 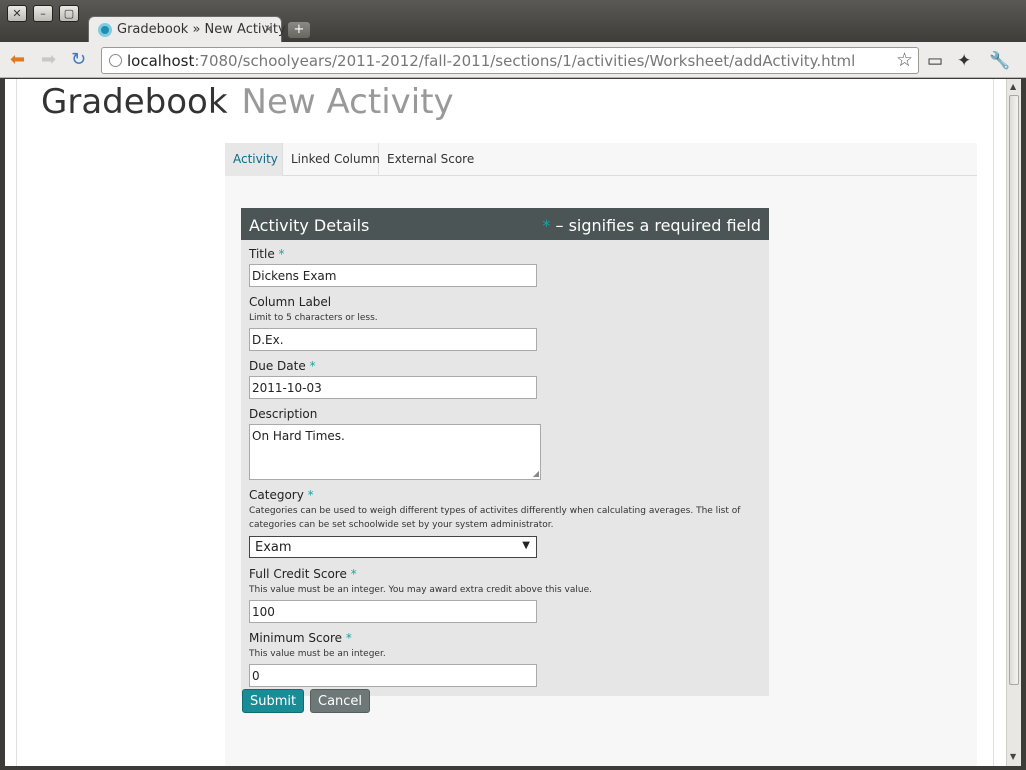 I want to click on fullscreen-icon: ▭, so click(x=935, y=61).